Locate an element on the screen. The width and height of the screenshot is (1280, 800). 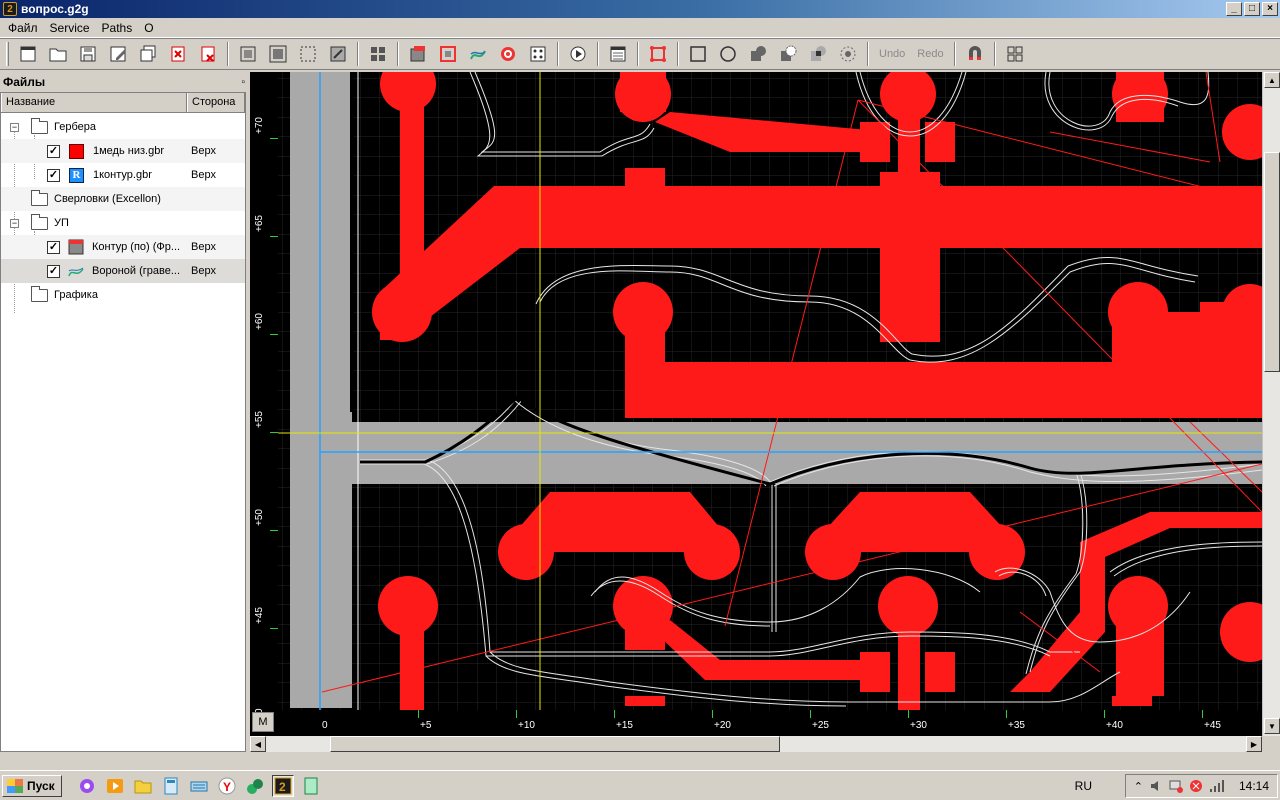
float-panel-icon: ▫ is located at coordinates (243, 82).